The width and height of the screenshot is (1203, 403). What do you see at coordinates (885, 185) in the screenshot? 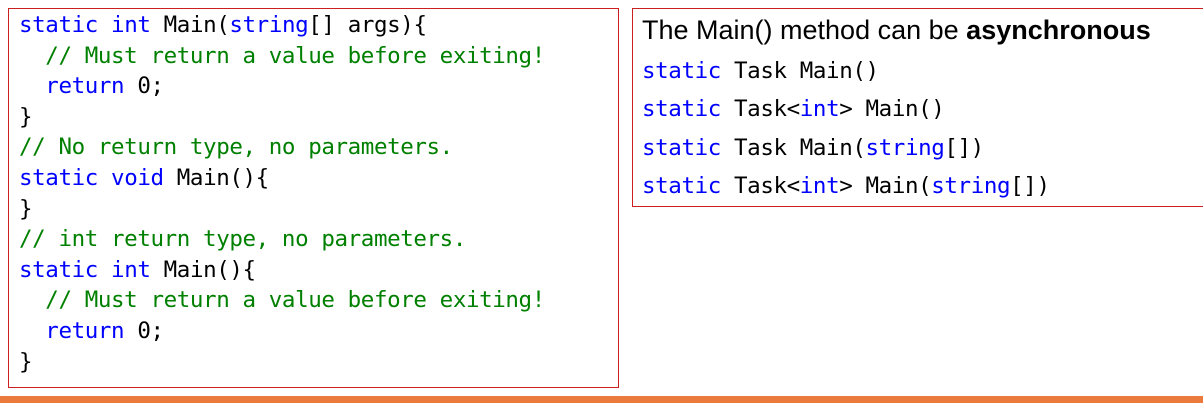
I see `code-text: > Main(` at bounding box center [885, 185].